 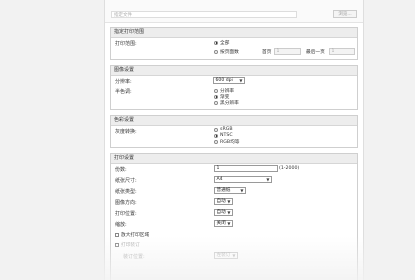 What do you see at coordinates (134, 257) in the screenshot?
I see `binding-position-label: 装订位置:` at bounding box center [134, 257].